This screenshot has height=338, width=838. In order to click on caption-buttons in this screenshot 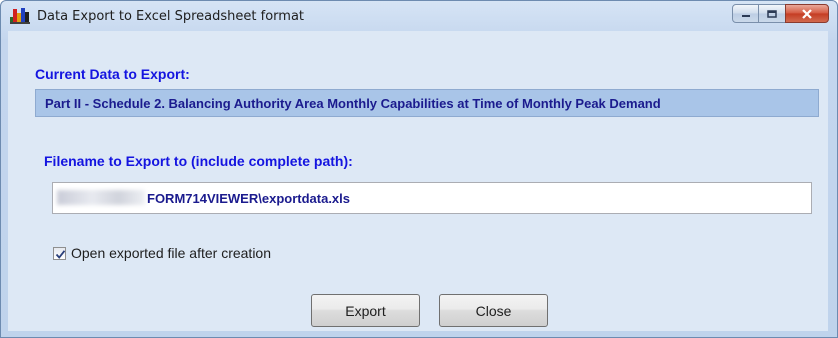, I will do `click(780, 13)`.